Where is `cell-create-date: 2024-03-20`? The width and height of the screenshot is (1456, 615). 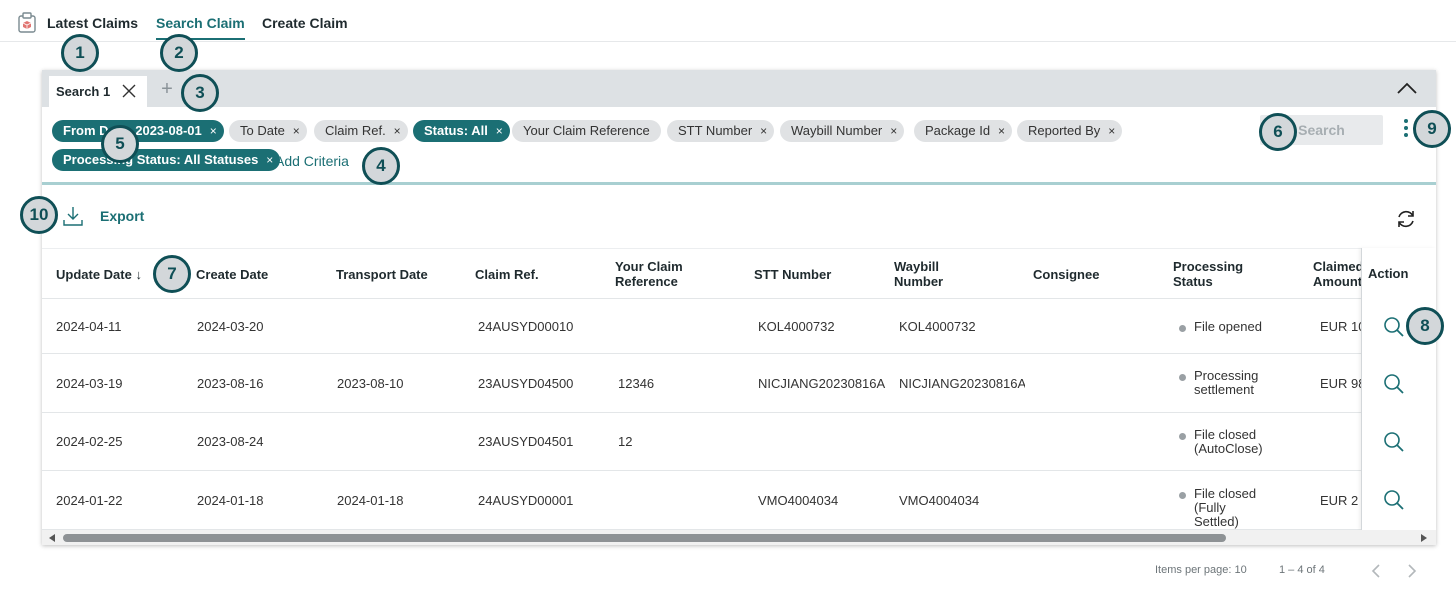 cell-create-date: 2024-03-20 is located at coordinates (230, 326).